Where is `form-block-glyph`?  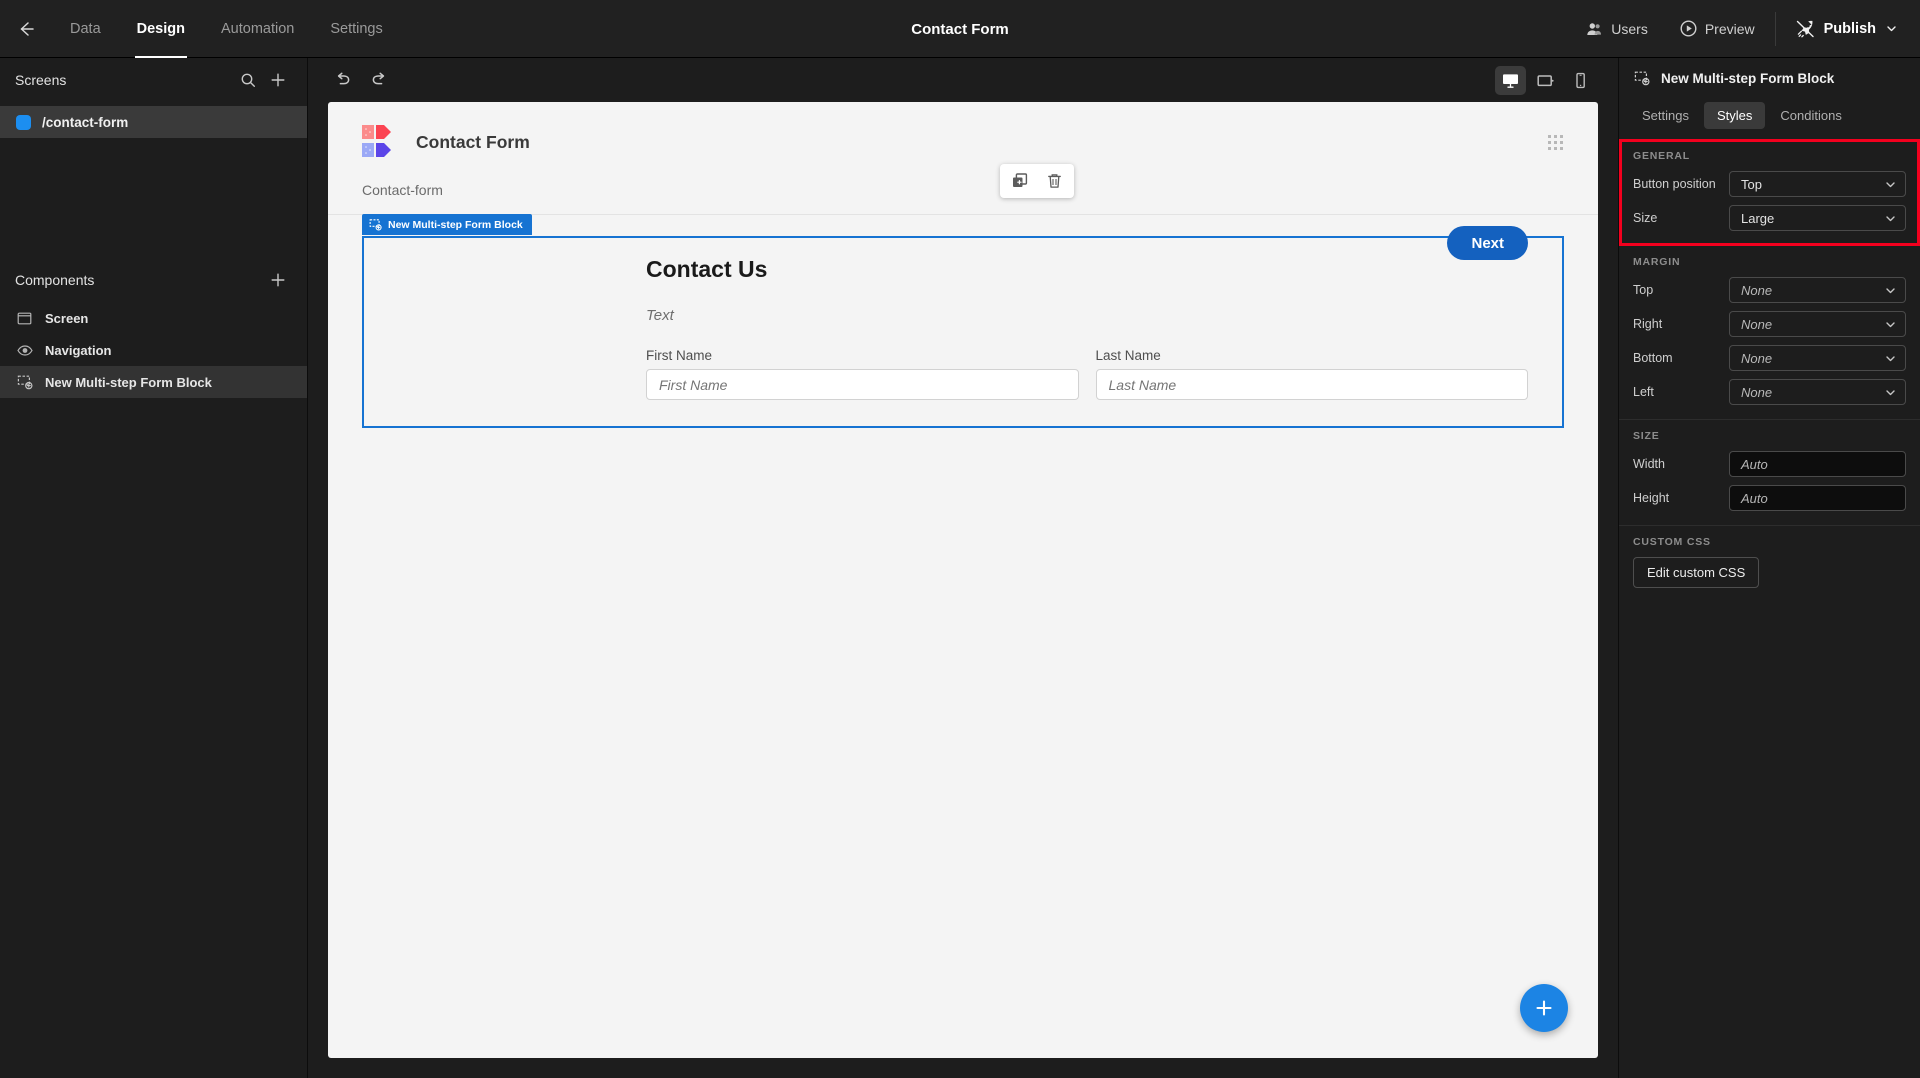
form-block-glyph is located at coordinates (1642, 78).